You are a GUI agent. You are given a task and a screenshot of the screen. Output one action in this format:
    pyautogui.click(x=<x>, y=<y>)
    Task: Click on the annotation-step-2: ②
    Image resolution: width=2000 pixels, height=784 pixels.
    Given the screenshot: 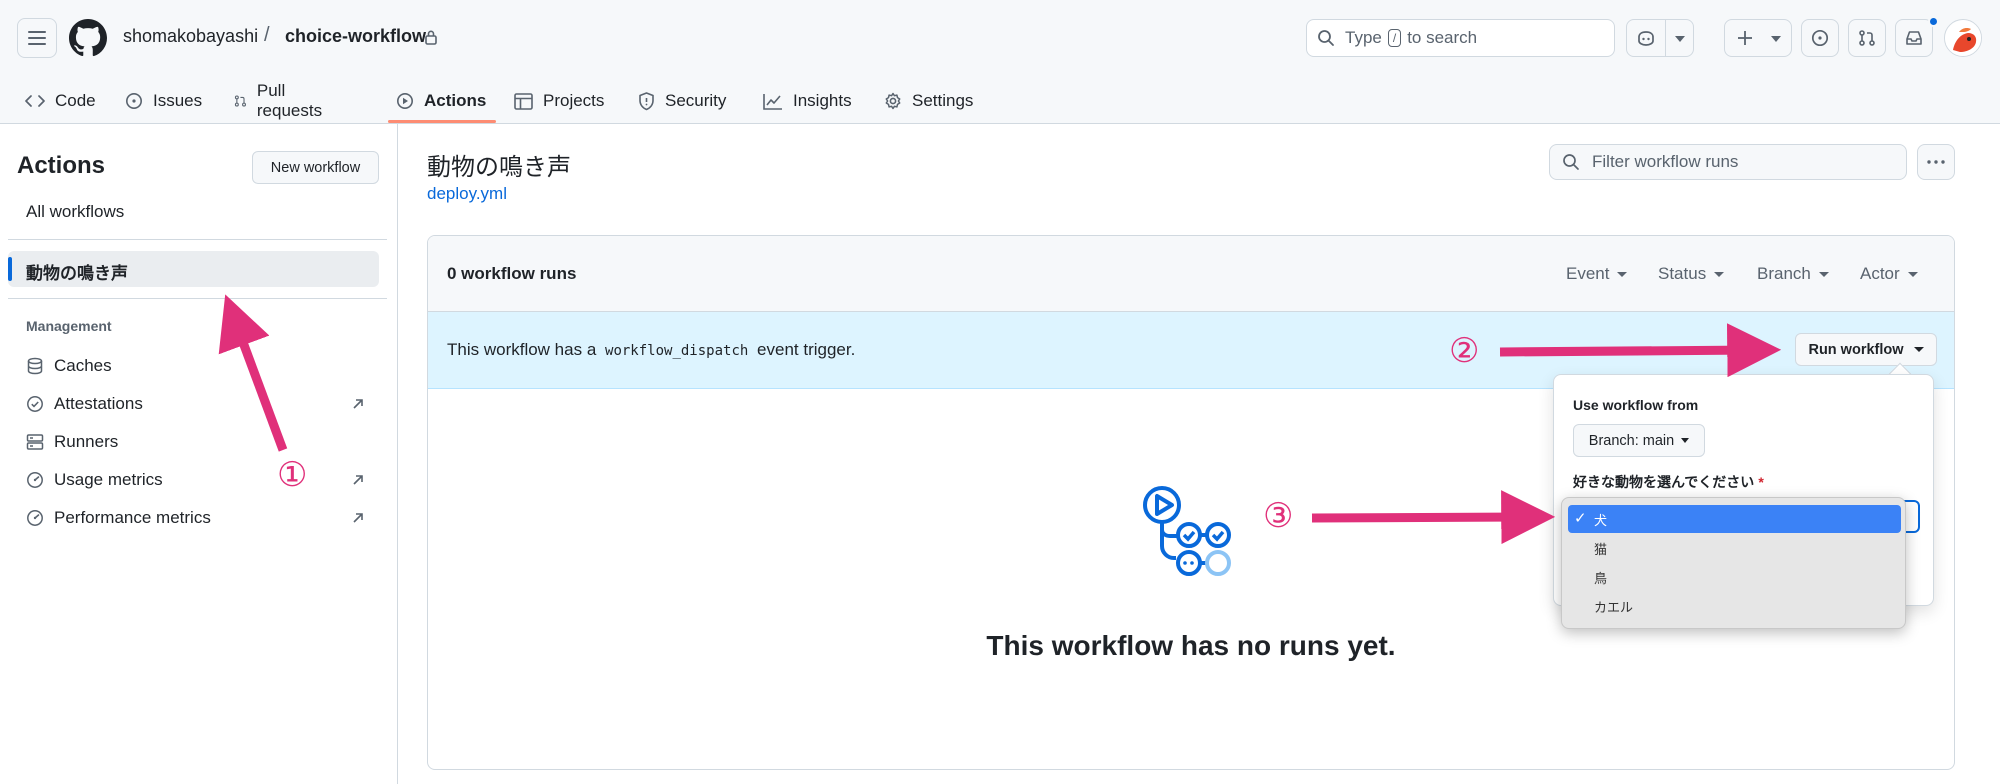 What is the action you would take?
    pyautogui.click(x=1464, y=351)
    